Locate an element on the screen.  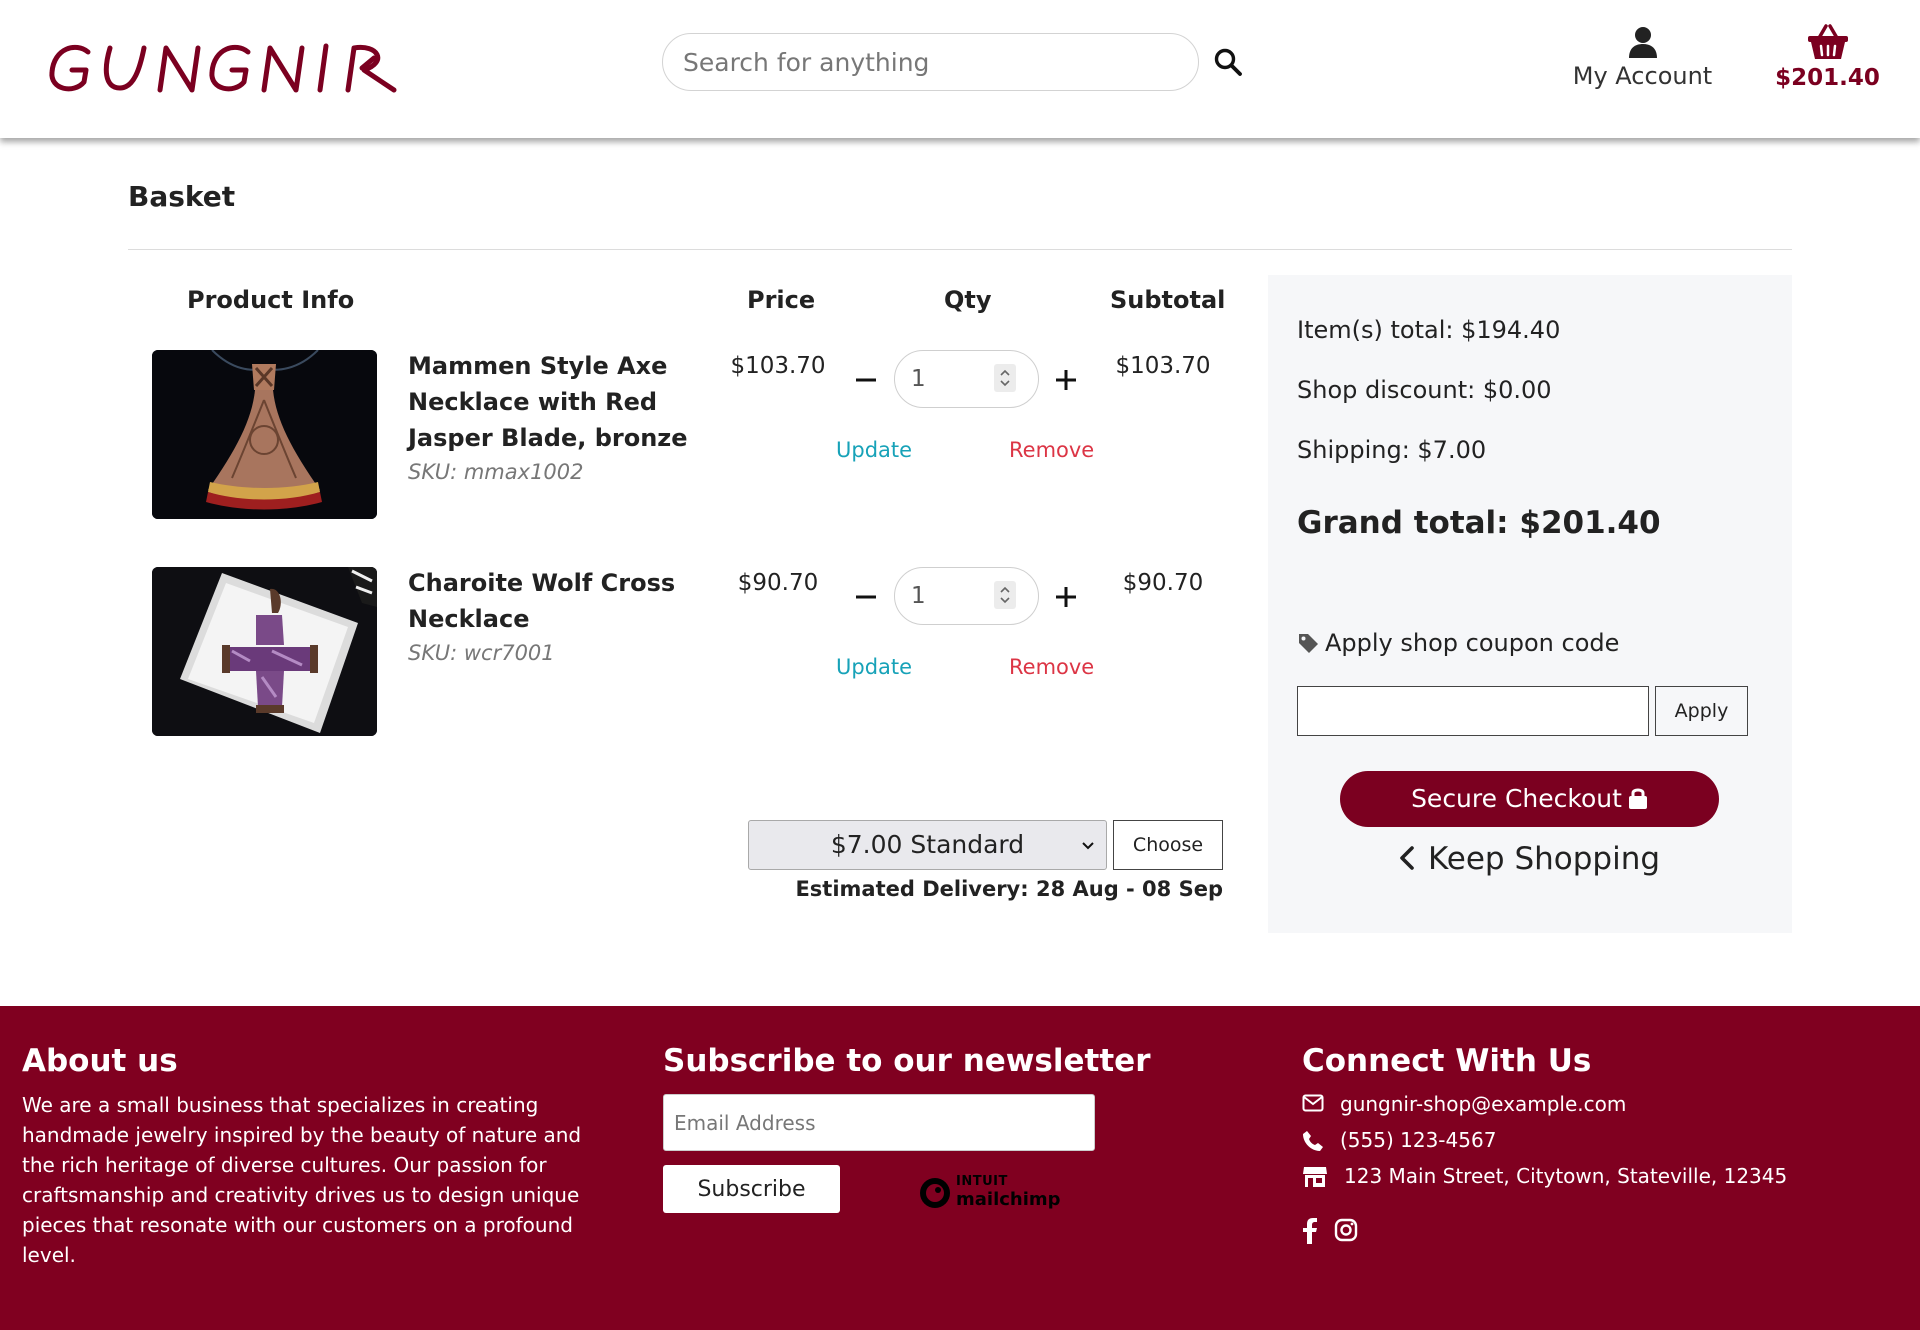
tag-icon is located at coordinates (1308, 643).